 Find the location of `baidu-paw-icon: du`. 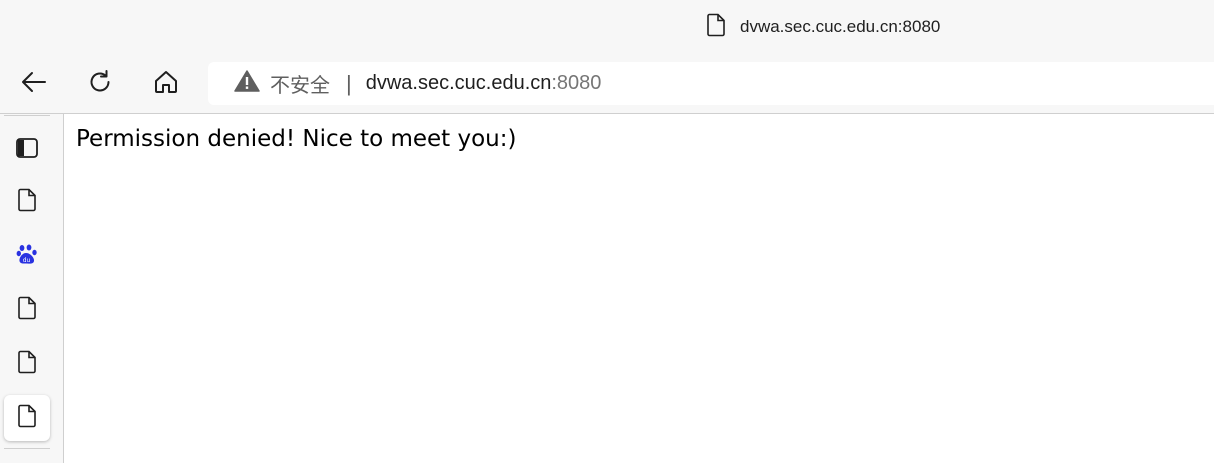

baidu-paw-icon: du is located at coordinates (27, 256).